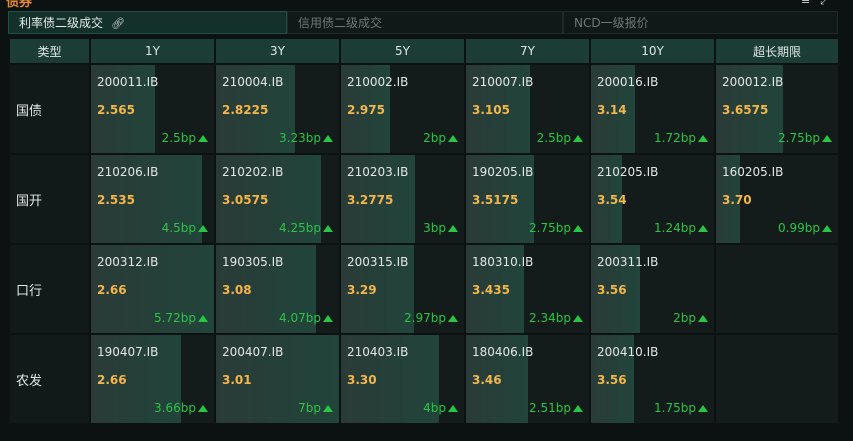  I want to click on column-header-10y: 10Y, so click(652, 51).